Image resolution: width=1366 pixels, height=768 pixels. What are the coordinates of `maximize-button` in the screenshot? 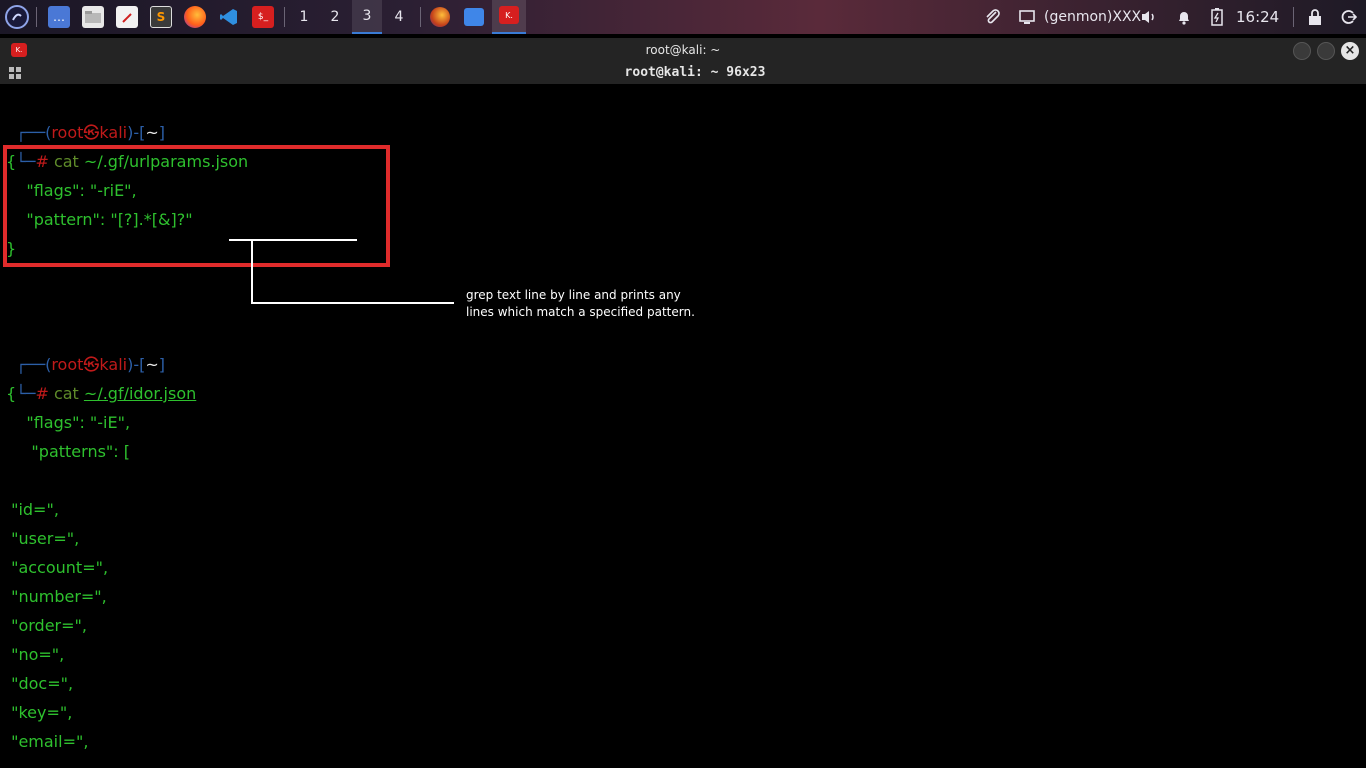 It's located at (1326, 51).